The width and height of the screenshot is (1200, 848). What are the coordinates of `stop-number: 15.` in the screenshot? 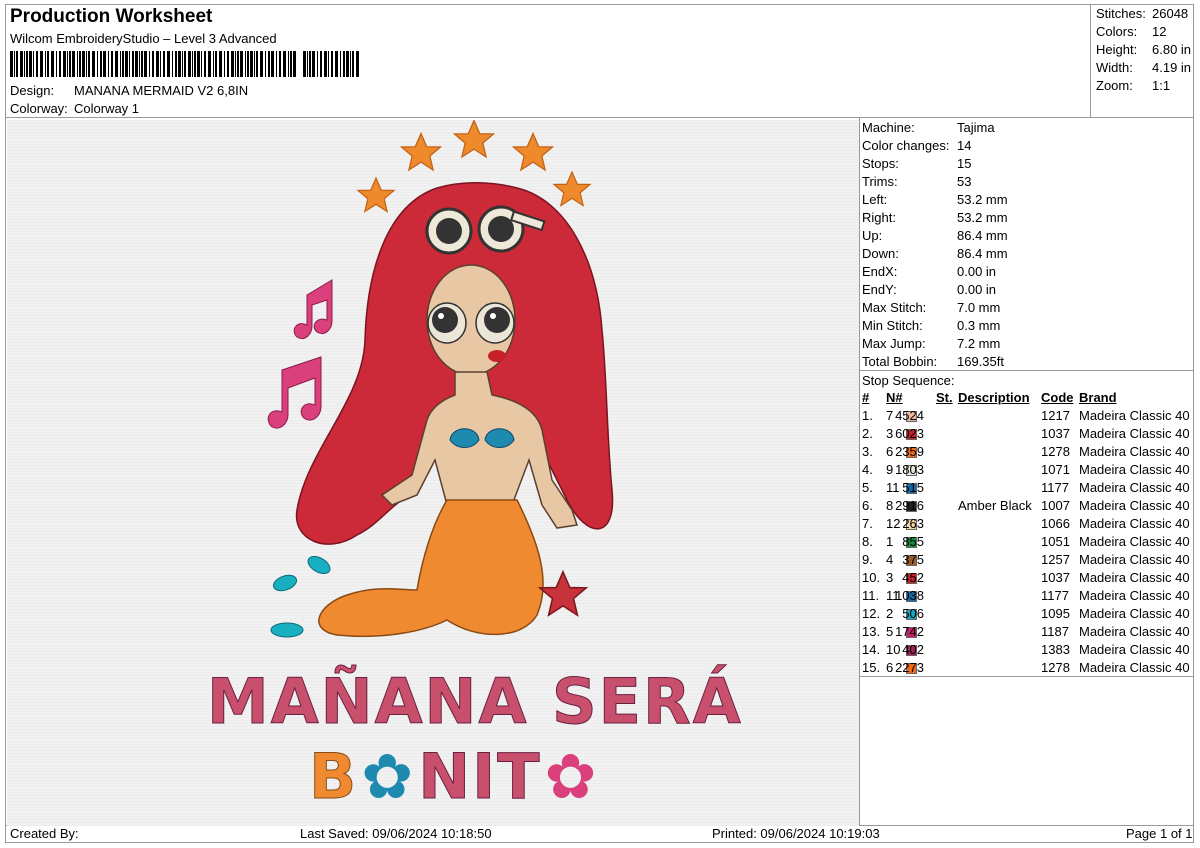 It's located at (871, 667).